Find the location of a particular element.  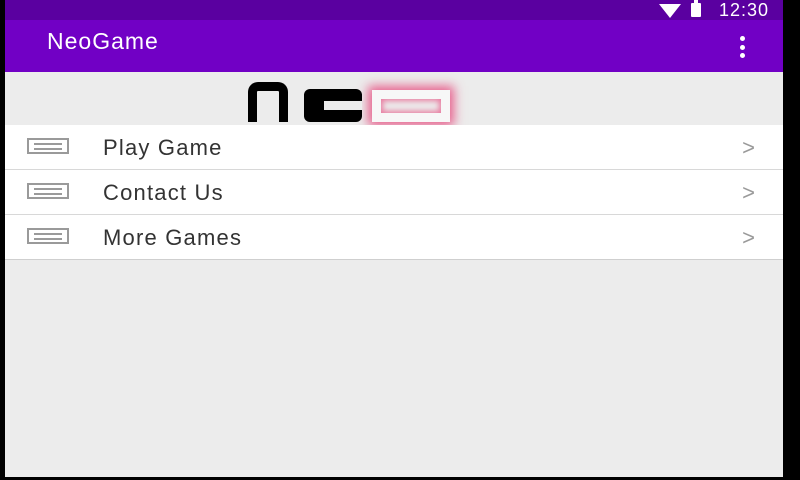

menu-item-label: Contact Us is located at coordinates (163, 192).